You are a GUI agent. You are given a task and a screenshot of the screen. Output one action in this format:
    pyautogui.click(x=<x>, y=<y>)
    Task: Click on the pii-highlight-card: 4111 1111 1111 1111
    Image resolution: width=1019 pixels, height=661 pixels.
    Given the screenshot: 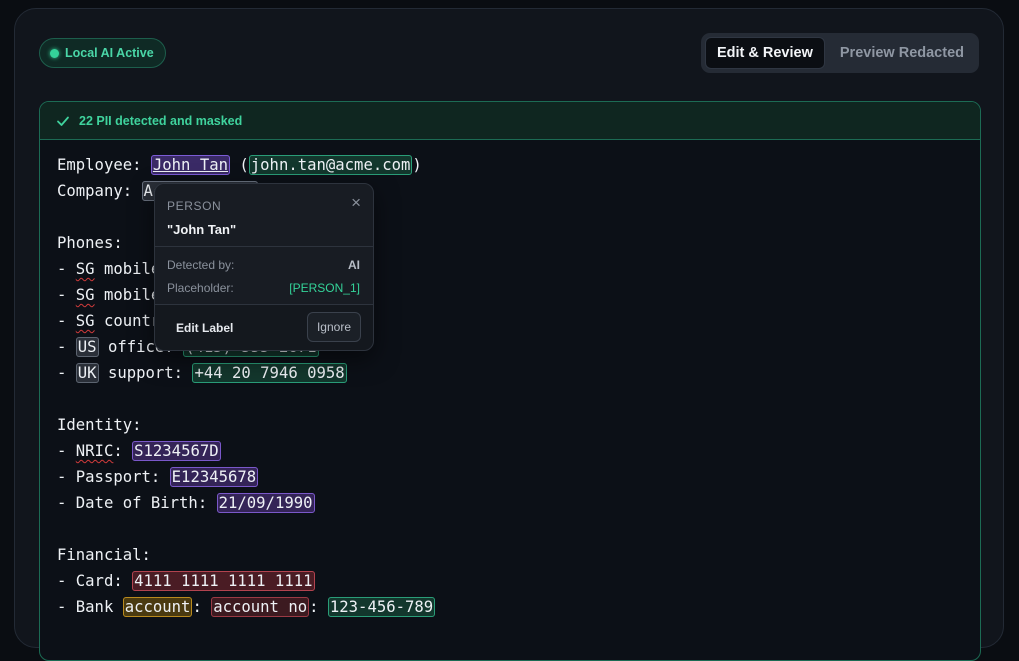 What is the action you would take?
    pyautogui.click(x=223, y=581)
    